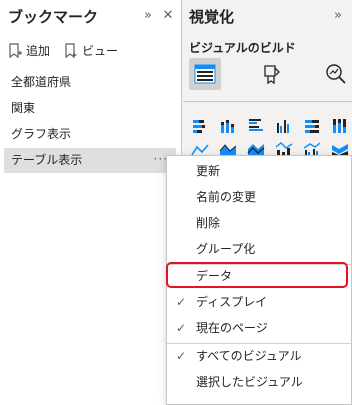  What do you see at coordinates (90, 160) in the screenshot?
I see `bookmark-item-table-view: テーブル表示 ···` at bounding box center [90, 160].